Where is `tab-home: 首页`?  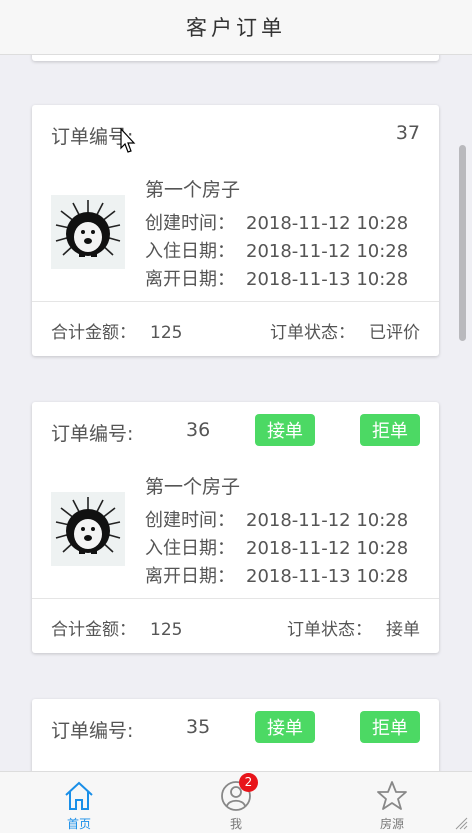 tab-home: 首页 is located at coordinates (79, 802).